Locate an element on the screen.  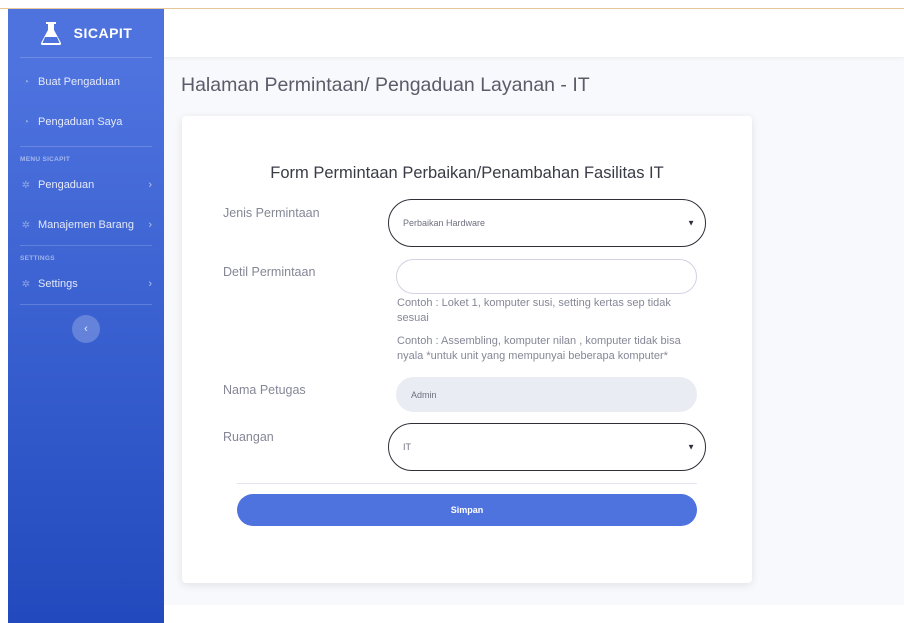
sidebar-heading-menu: MENU SICAPIT is located at coordinates (45, 159).